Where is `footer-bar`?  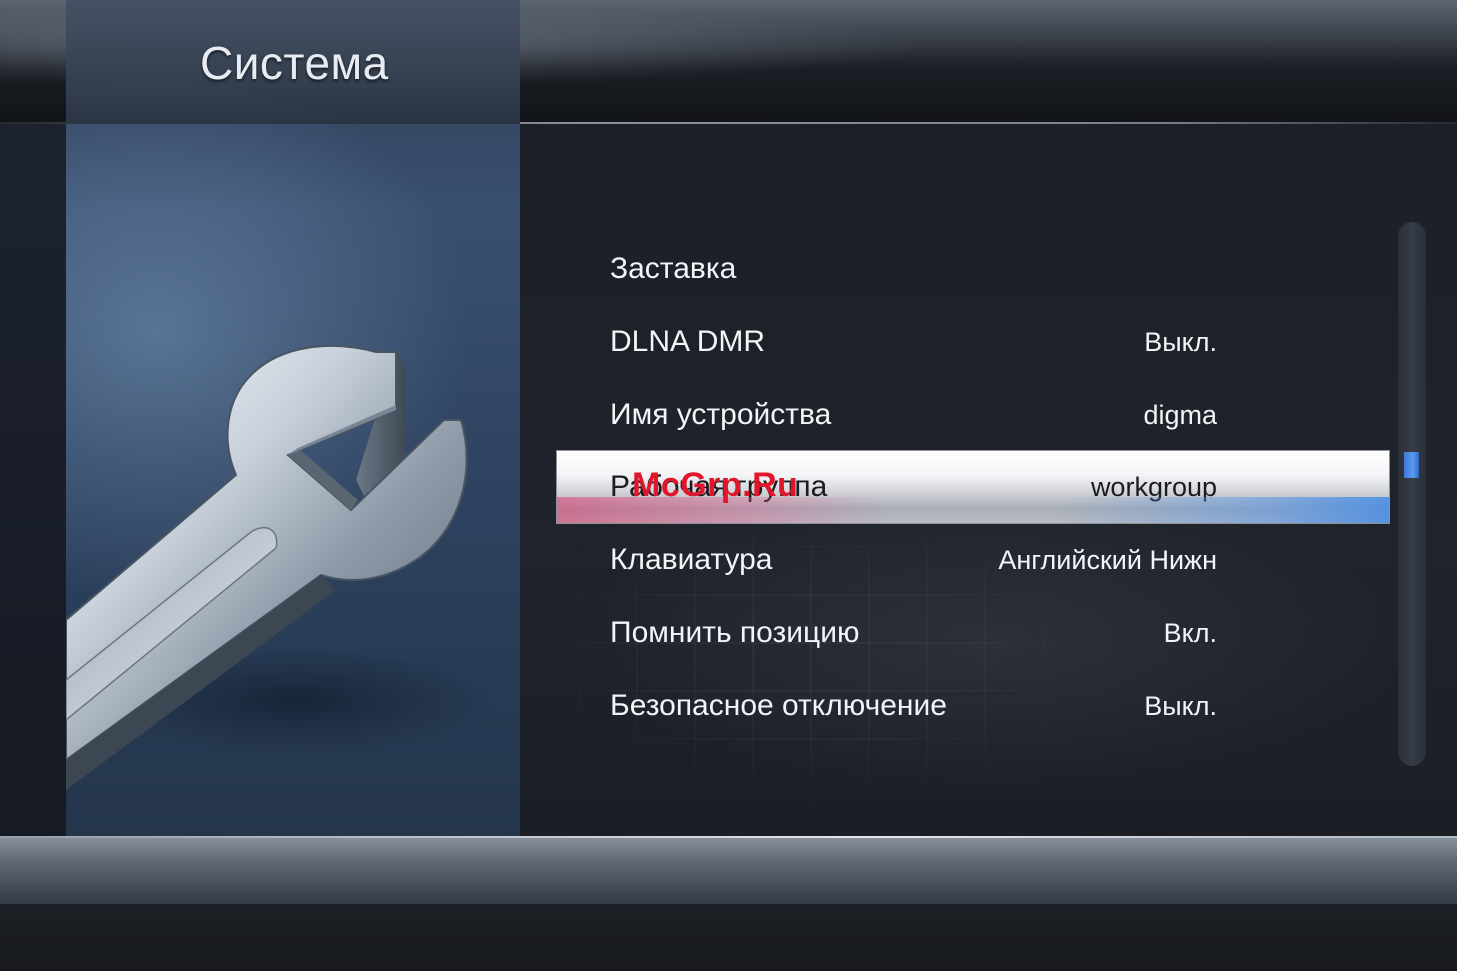
footer-bar is located at coordinates (728, 903).